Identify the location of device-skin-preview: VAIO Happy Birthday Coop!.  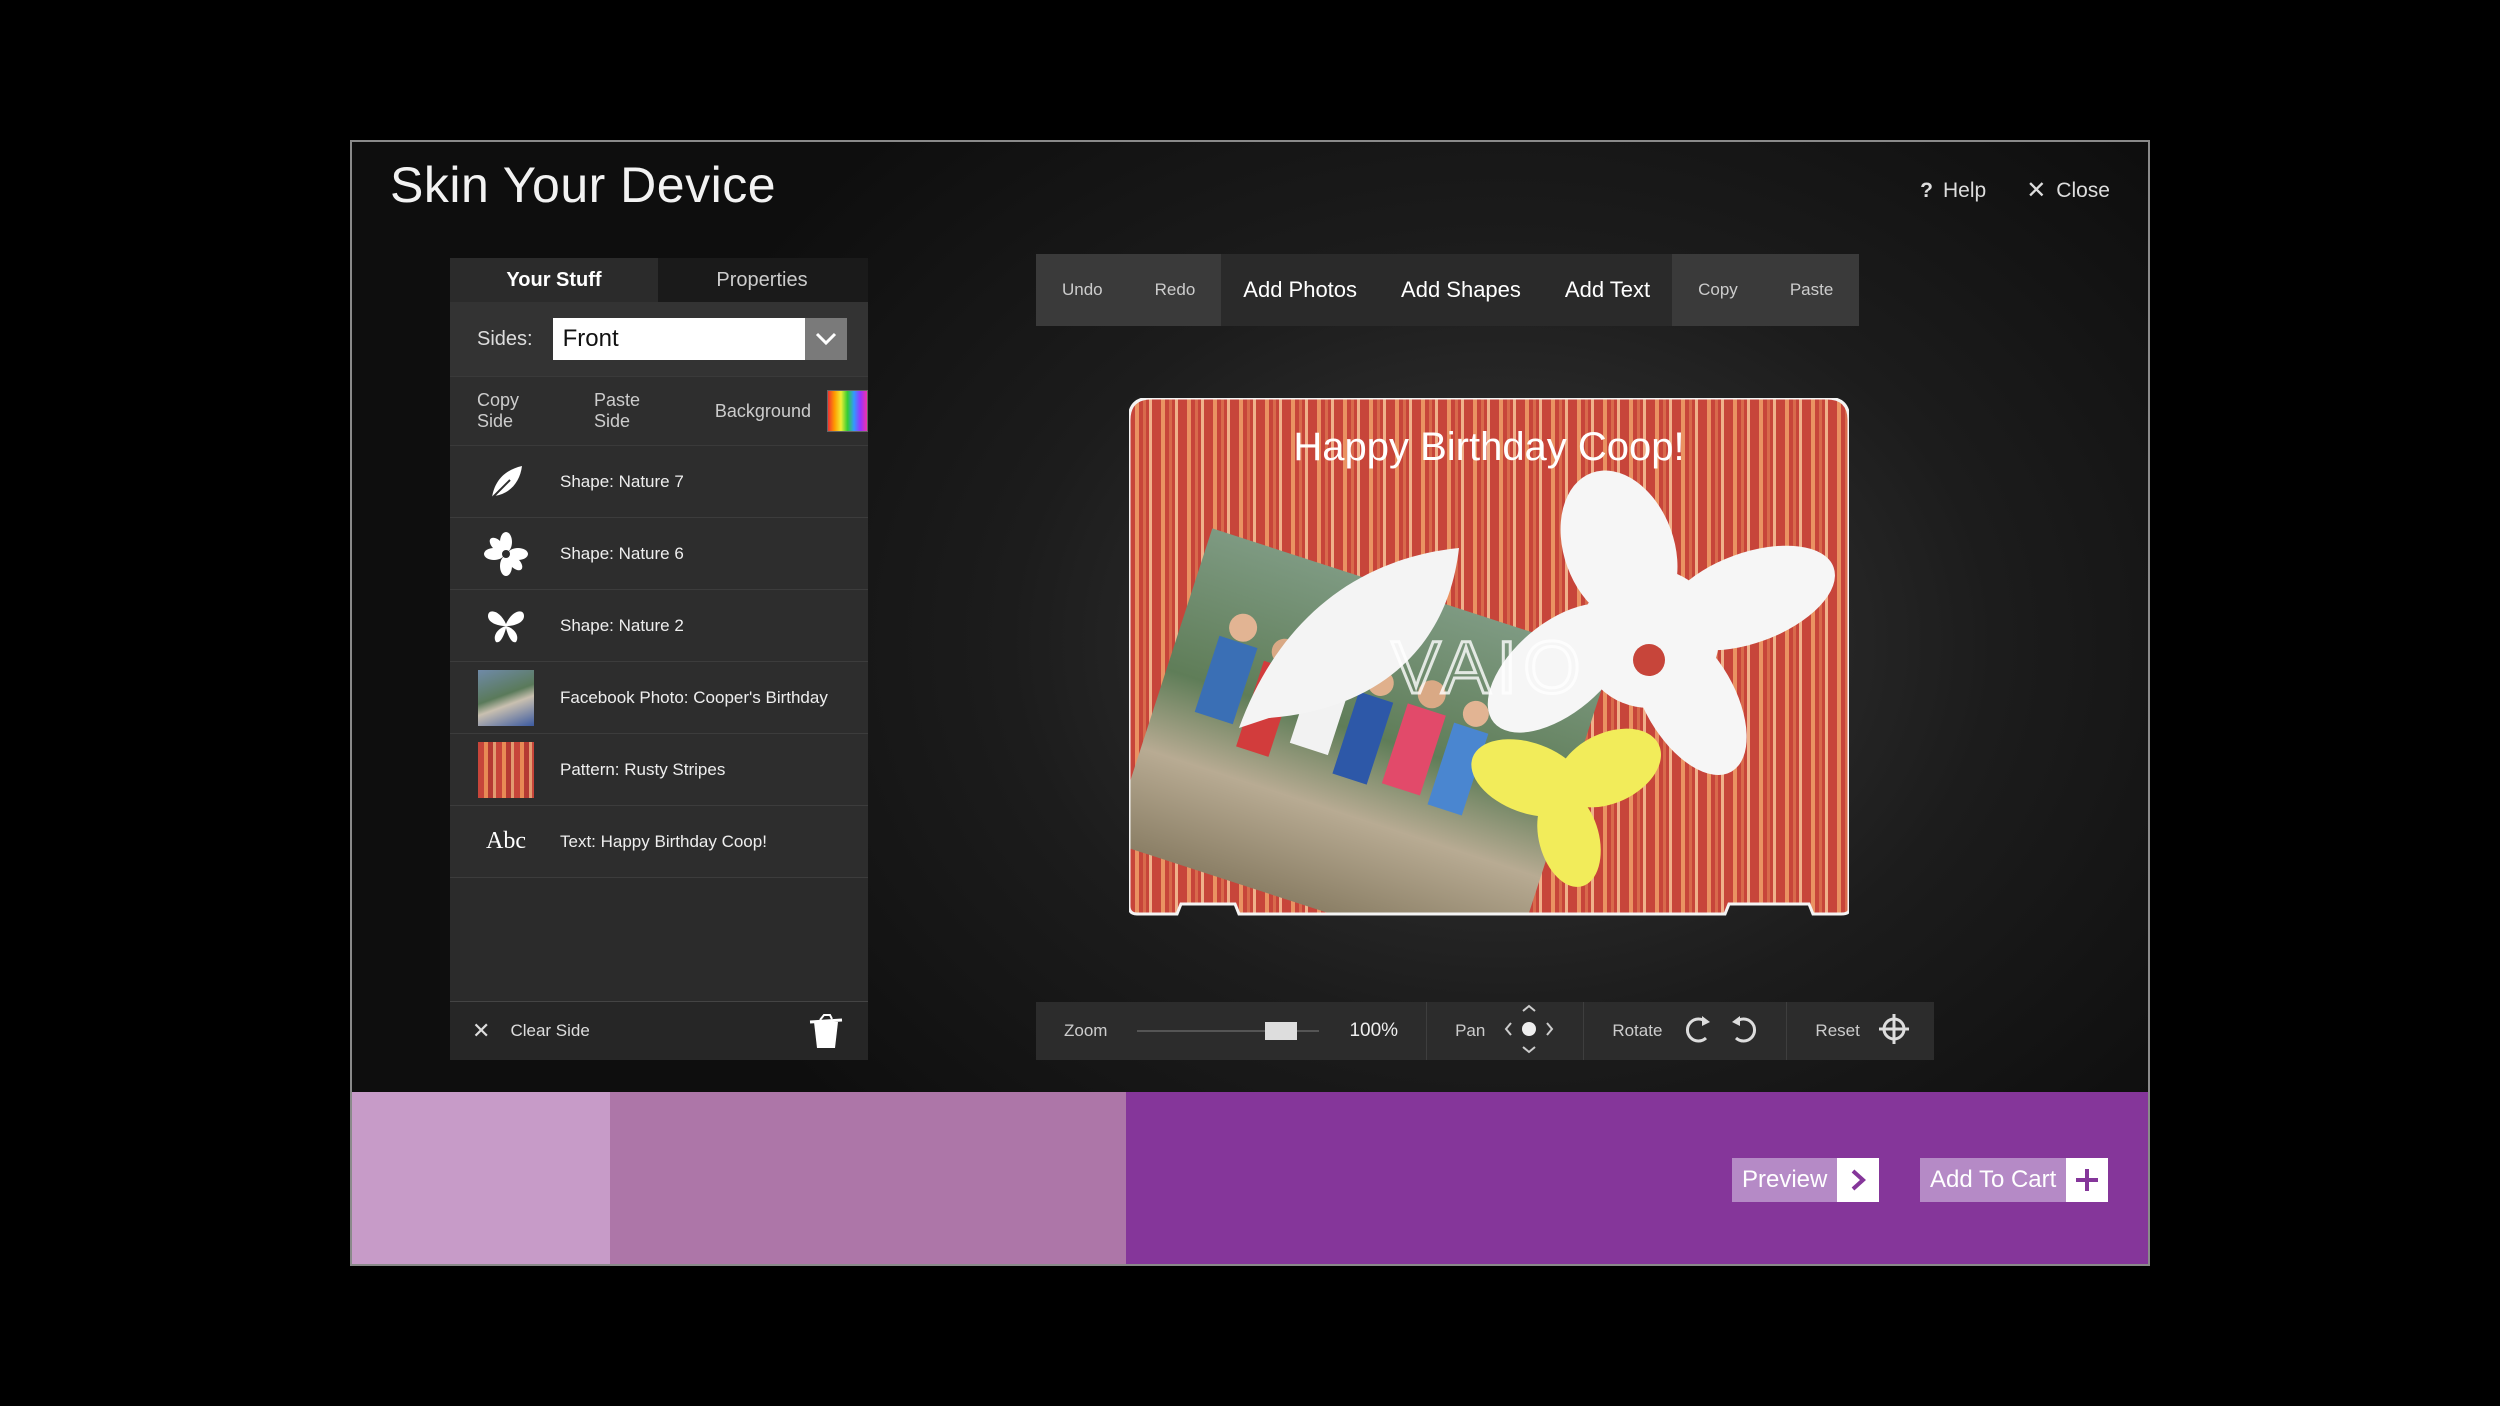
(1489, 662).